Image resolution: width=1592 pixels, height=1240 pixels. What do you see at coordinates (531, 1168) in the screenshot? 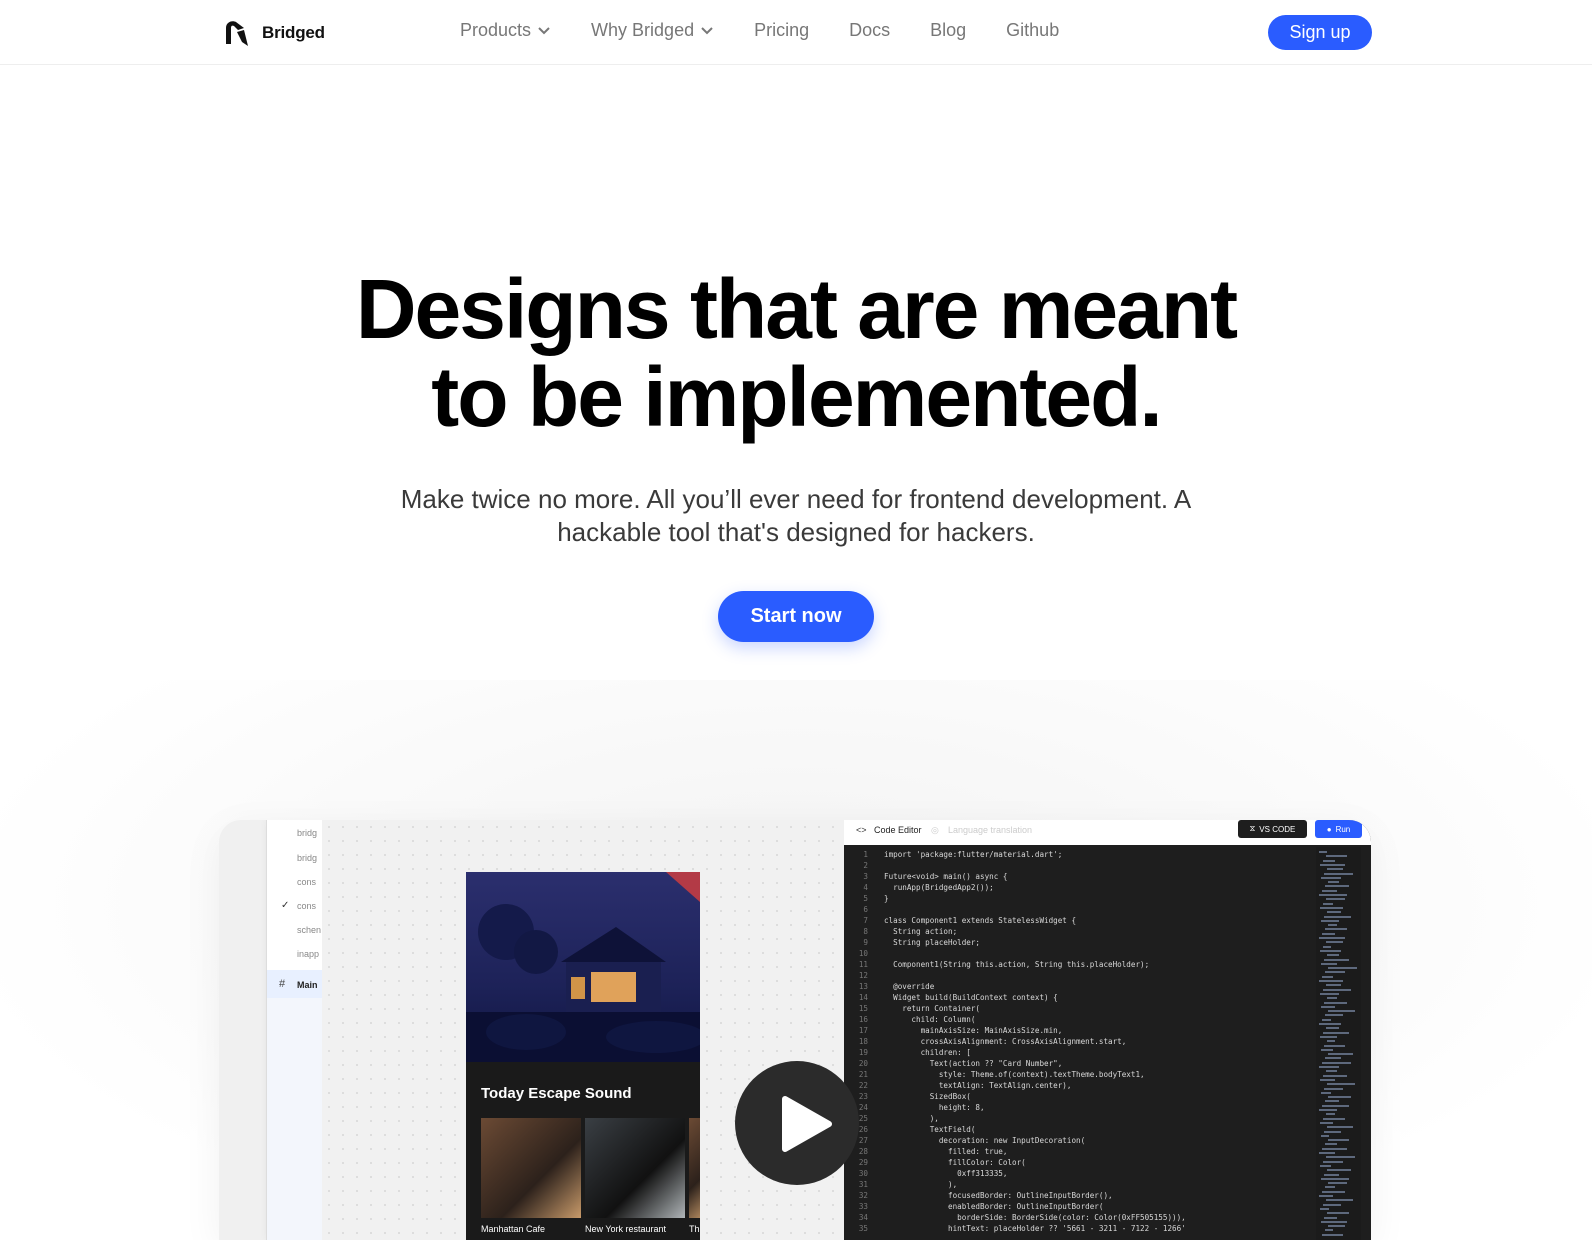
I see `cafe-photo` at bounding box center [531, 1168].